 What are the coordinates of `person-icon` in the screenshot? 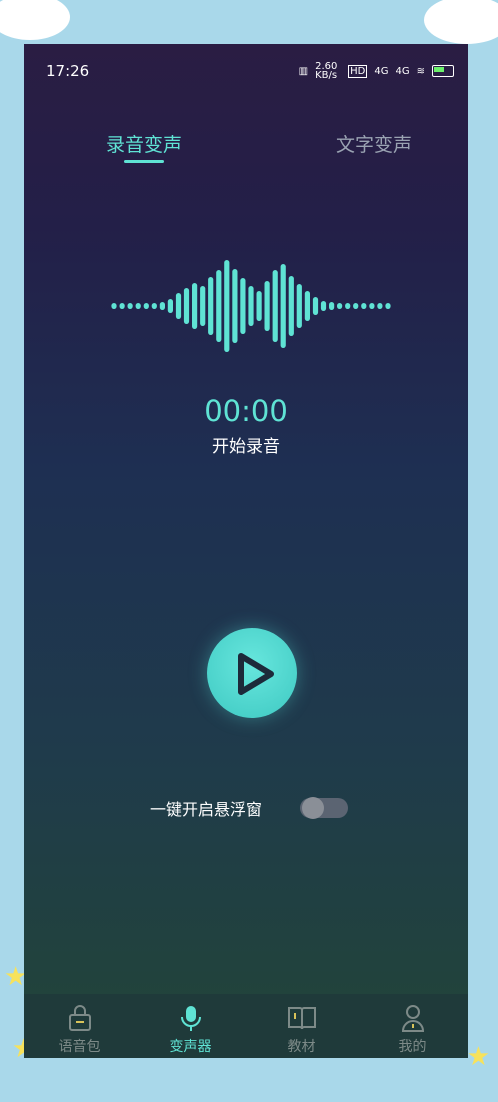 It's located at (412, 1018).